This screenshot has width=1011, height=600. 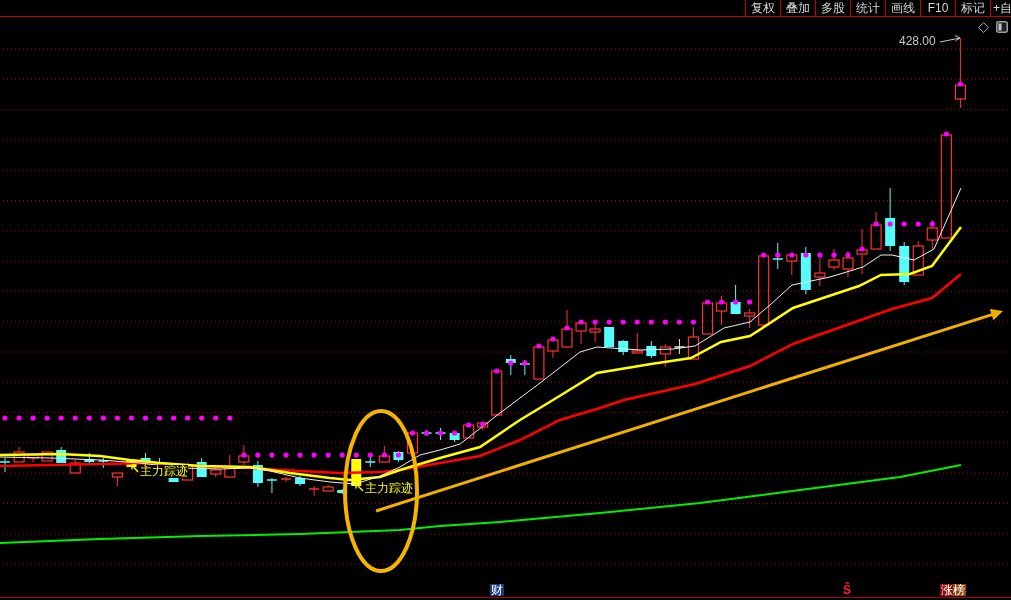 I want to click on toolbar-button: +自, so click(x=1000, y=8).